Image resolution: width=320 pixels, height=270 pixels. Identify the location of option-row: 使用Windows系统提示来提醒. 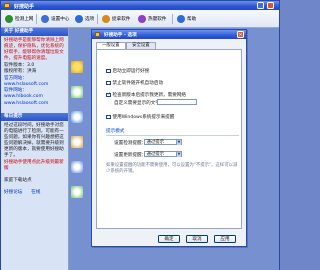
(140, 117).